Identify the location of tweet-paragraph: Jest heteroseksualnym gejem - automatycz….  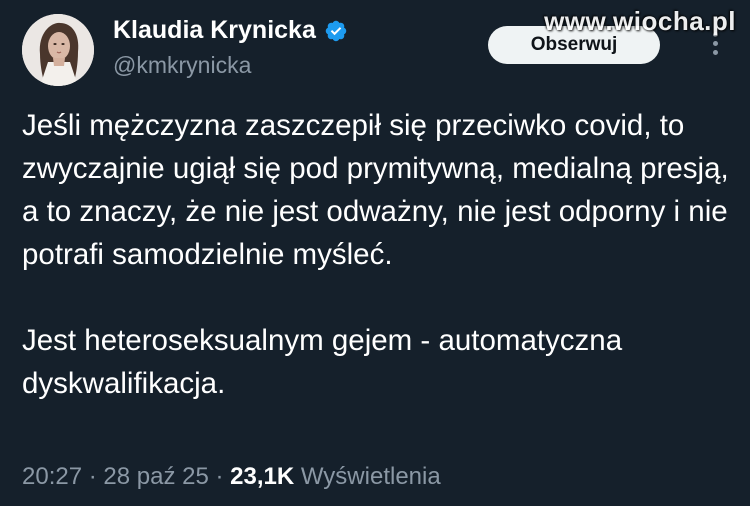
(322, 362).